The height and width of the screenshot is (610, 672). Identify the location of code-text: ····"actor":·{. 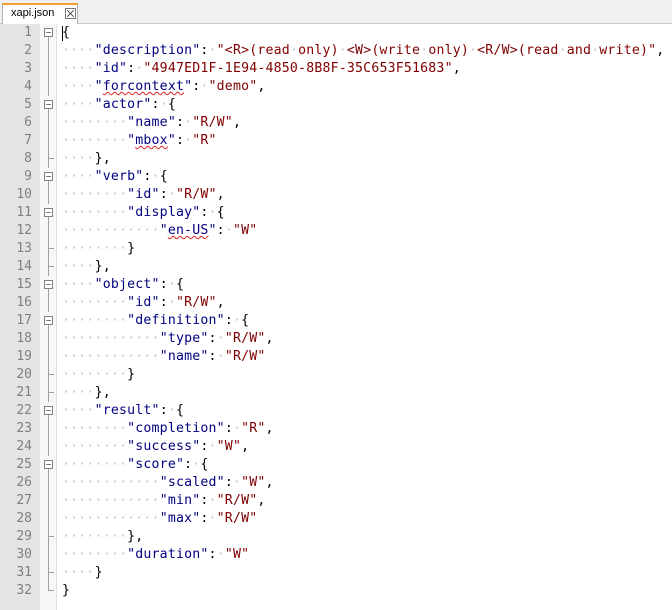
(119, 105).